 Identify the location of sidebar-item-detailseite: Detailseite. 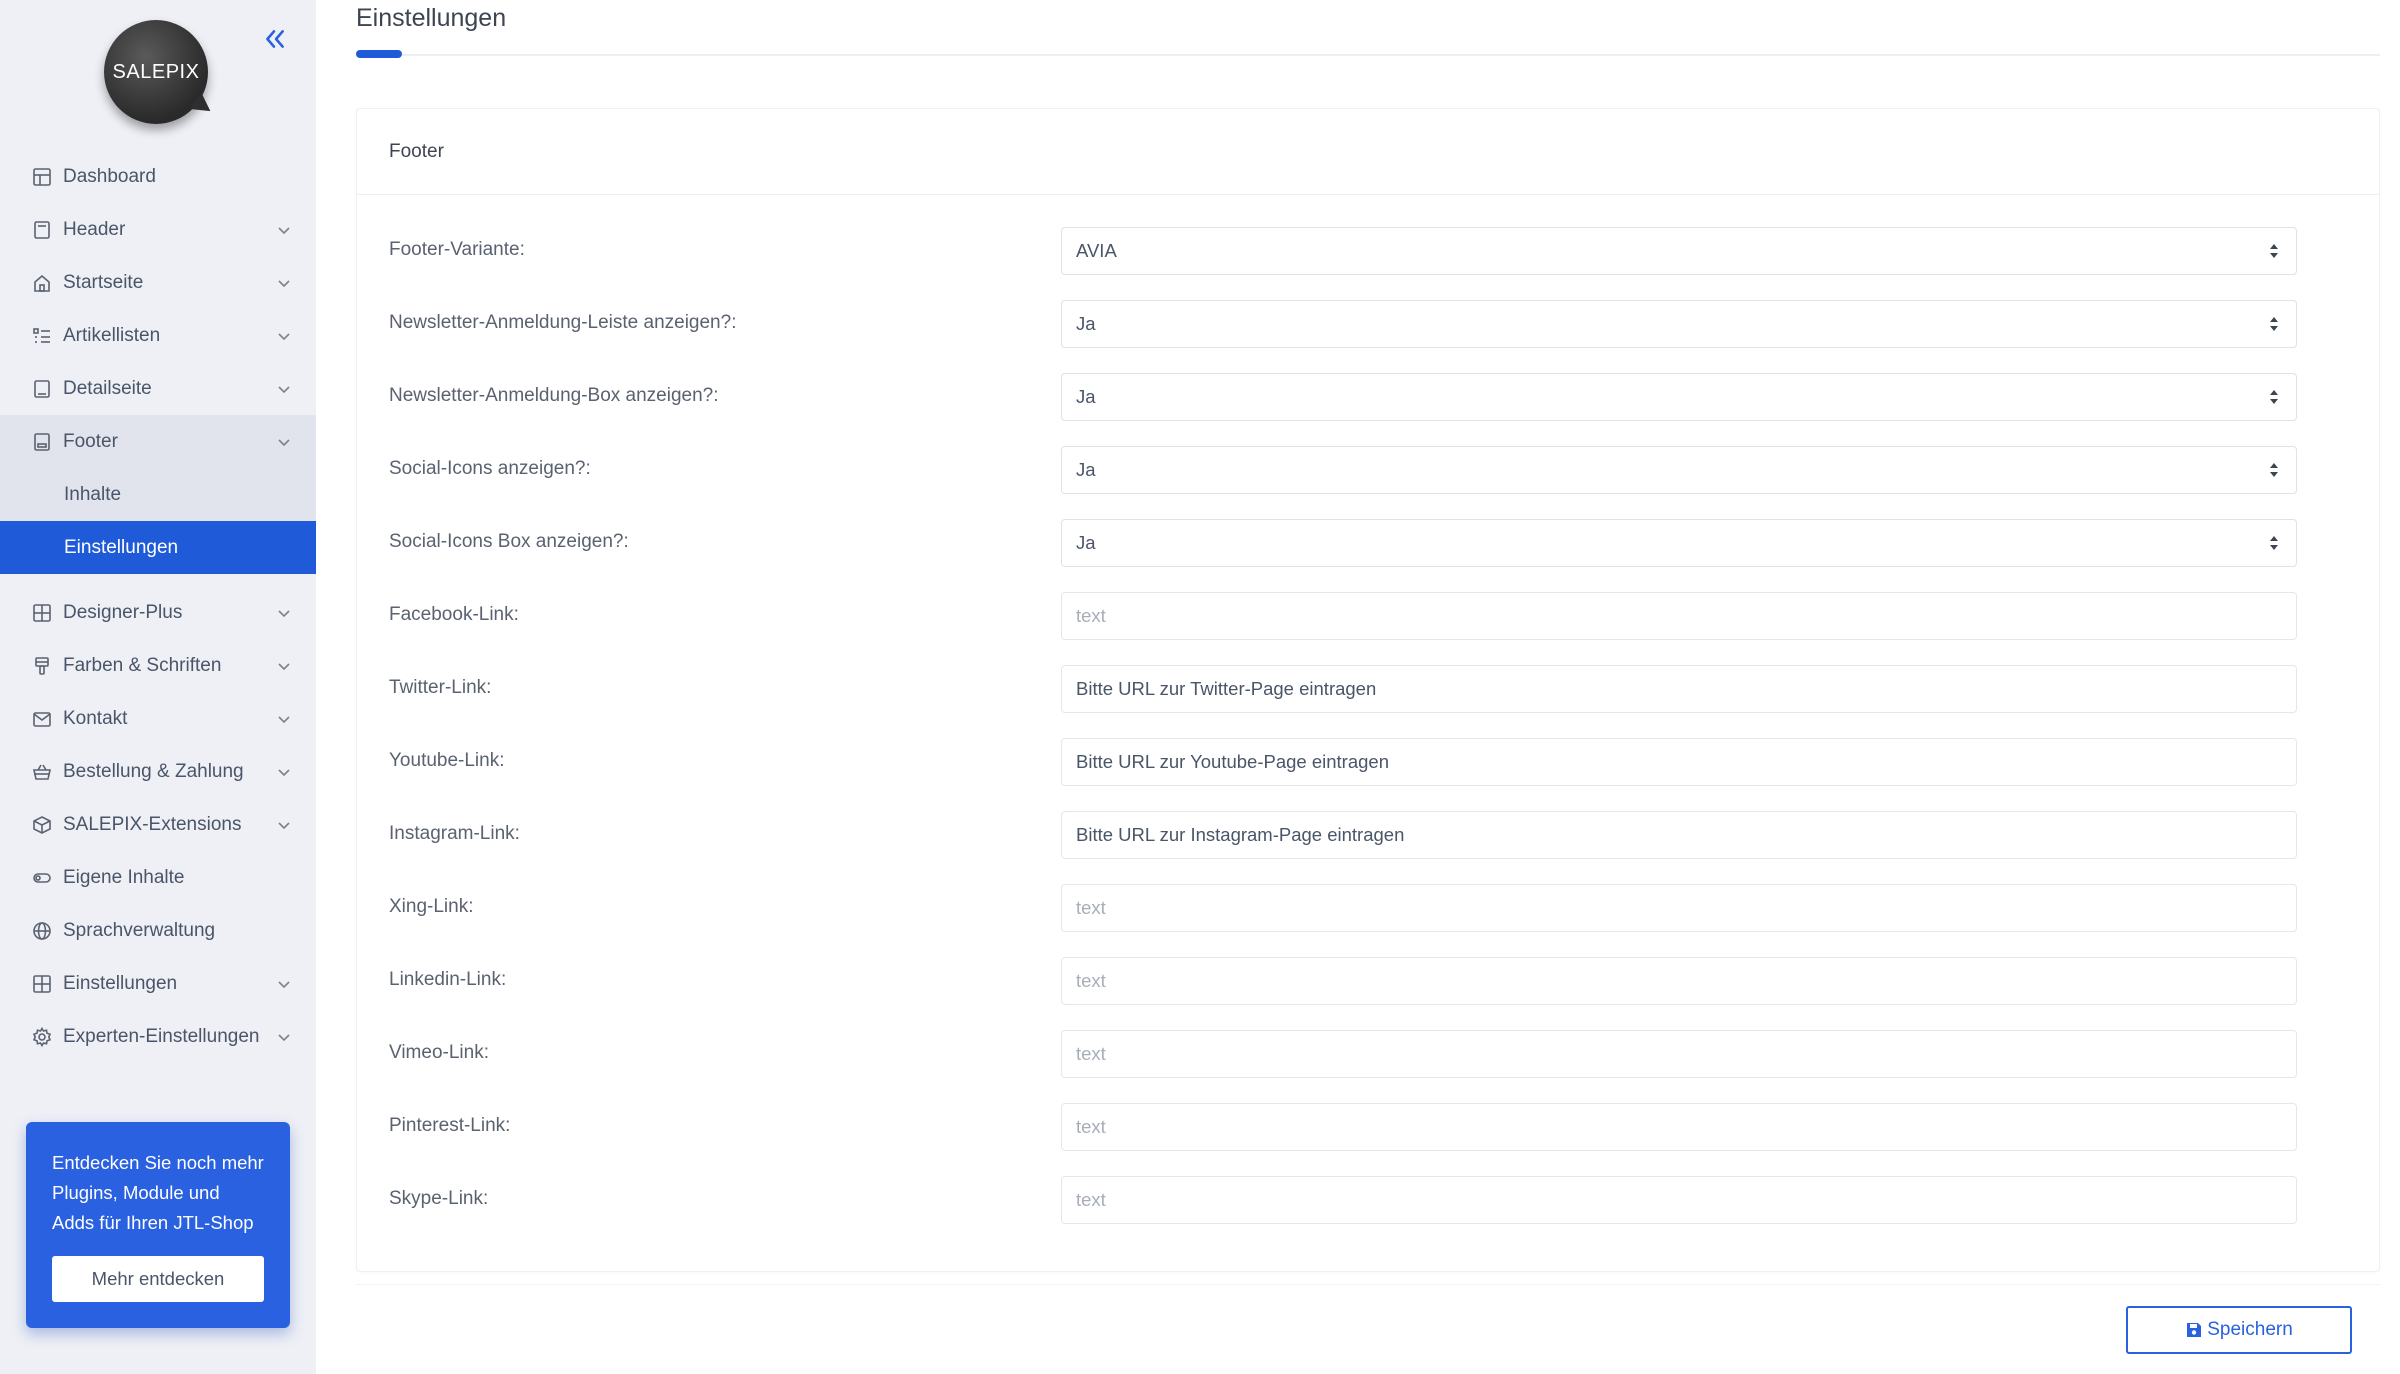
(158, 388).